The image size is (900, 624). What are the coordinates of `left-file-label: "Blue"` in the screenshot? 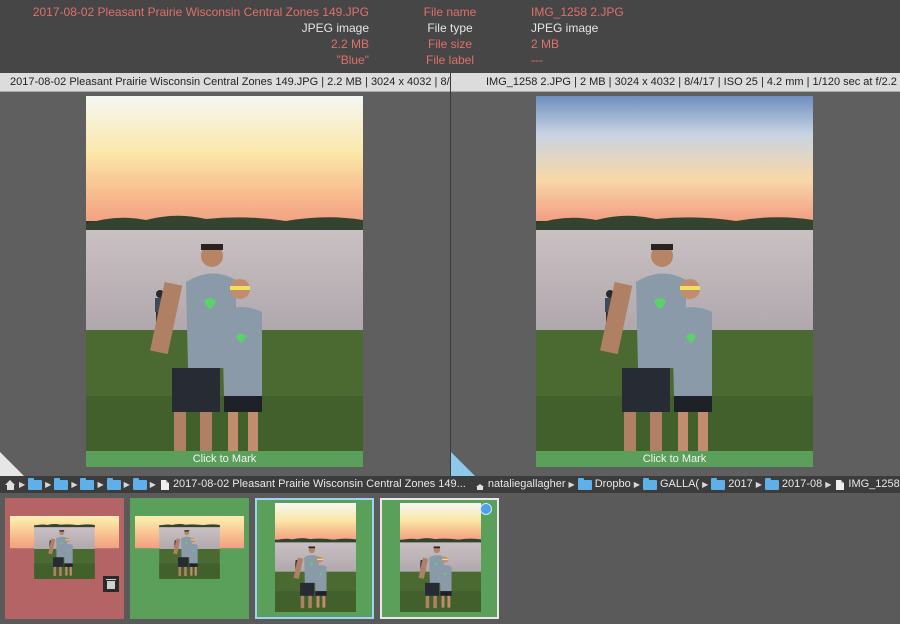 It's located at (352, 60).